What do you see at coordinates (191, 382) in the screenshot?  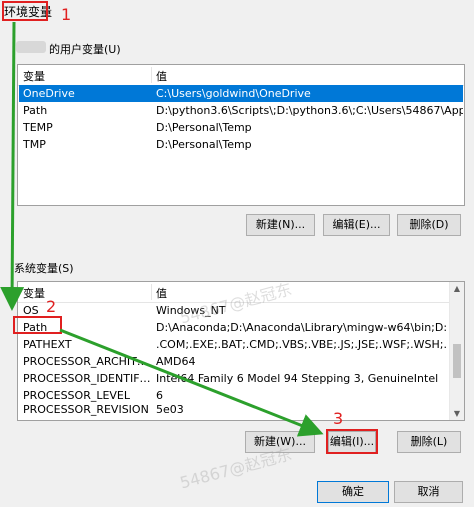 I see `arrow-path-to-edit` at bounding box center [191, 382].